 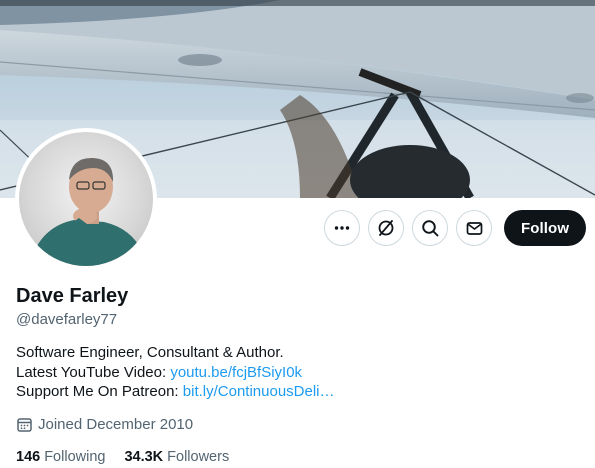 I want to click on bio-text: Support Me On Patreon:, so click(x=99, y=391).